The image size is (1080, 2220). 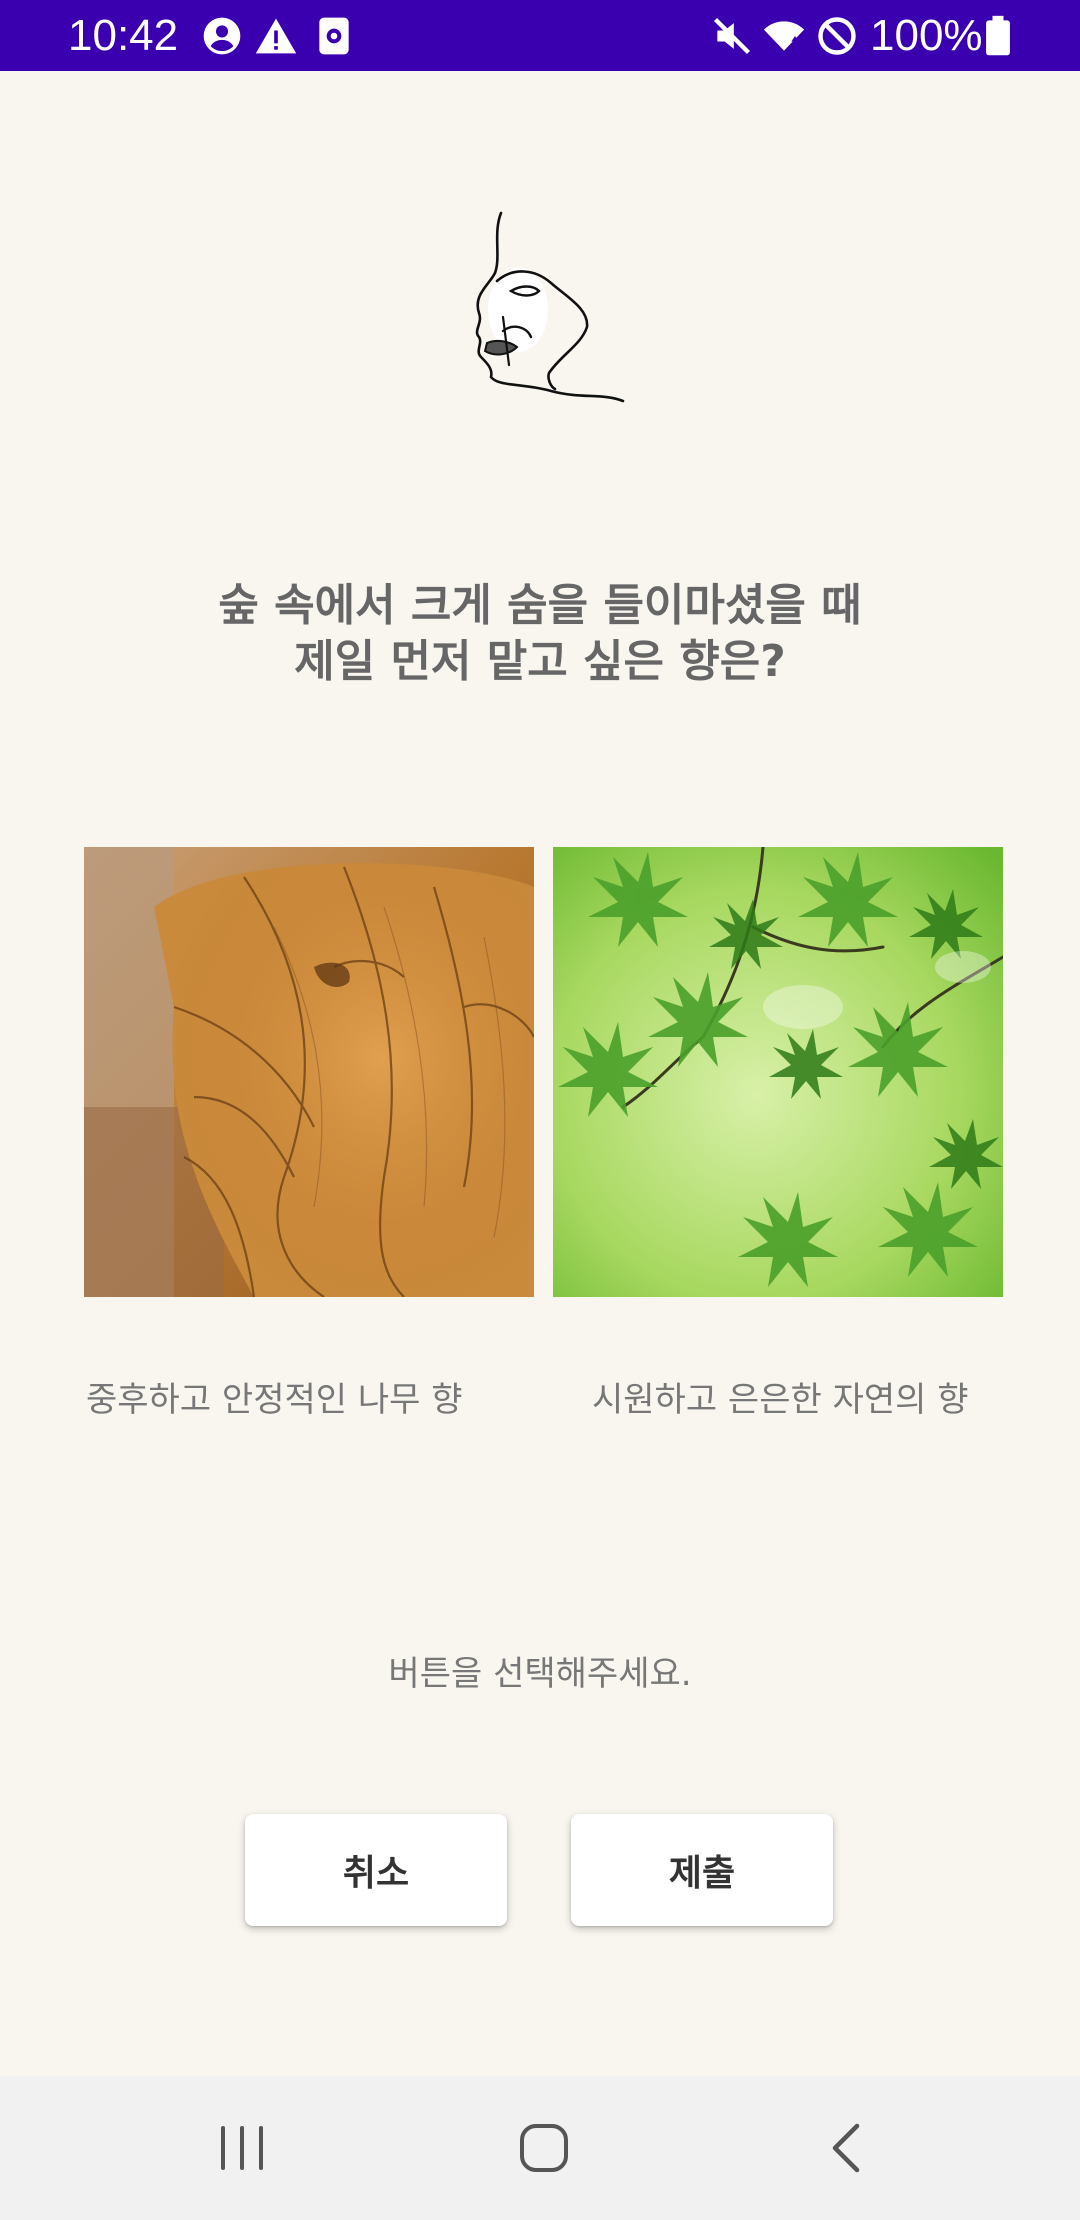 I want to click on navigation-bar, so click(x=540, y=2148).